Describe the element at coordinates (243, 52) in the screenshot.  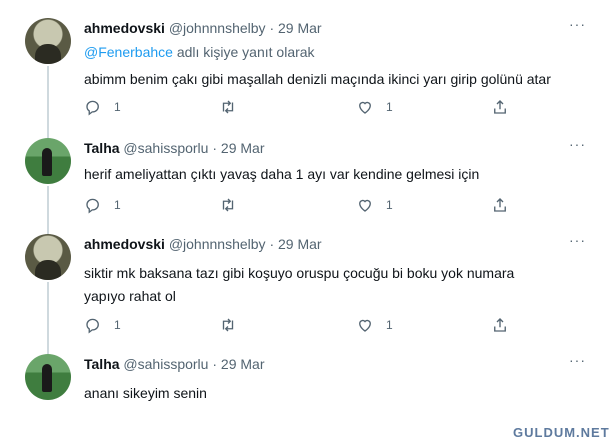
I see `reply-context-label: adlı kişiye yanıt olarak` at that location.